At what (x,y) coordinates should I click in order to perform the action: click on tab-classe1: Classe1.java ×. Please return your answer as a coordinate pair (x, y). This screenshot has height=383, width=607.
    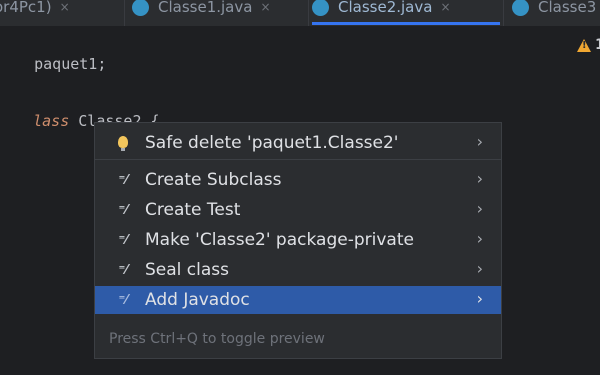
    Looking at the image, I should click on (201, 13).